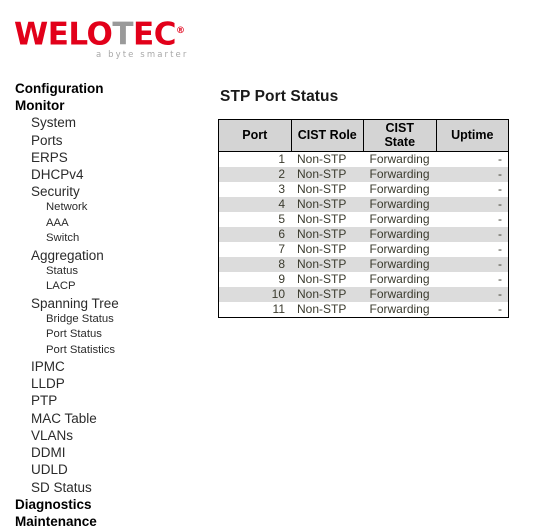 The width and height of the screenshot is (546, 530). Describe the element at coordinates (254, 234) in the screenshot. I see `cell-port: 6` at that location.